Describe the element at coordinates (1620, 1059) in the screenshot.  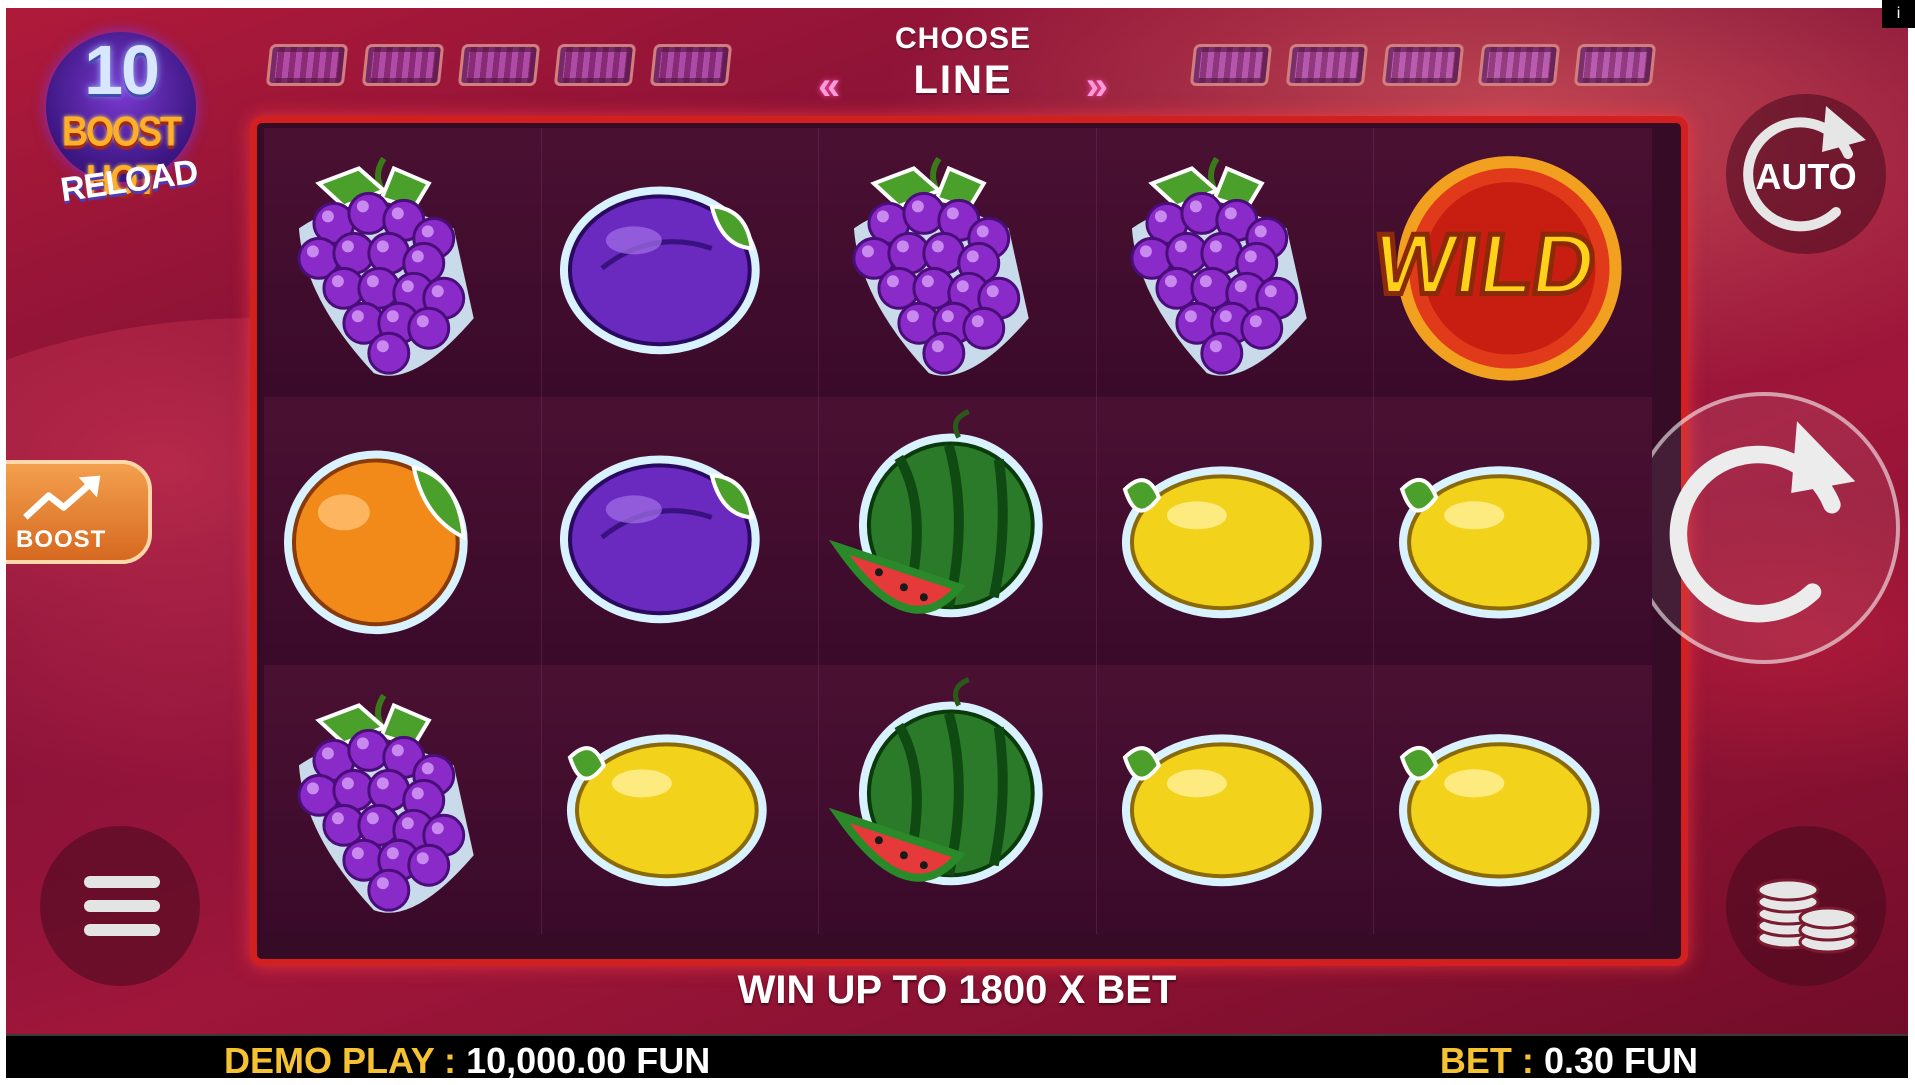
I see `bet-value: 0.30 FUN` at that location.